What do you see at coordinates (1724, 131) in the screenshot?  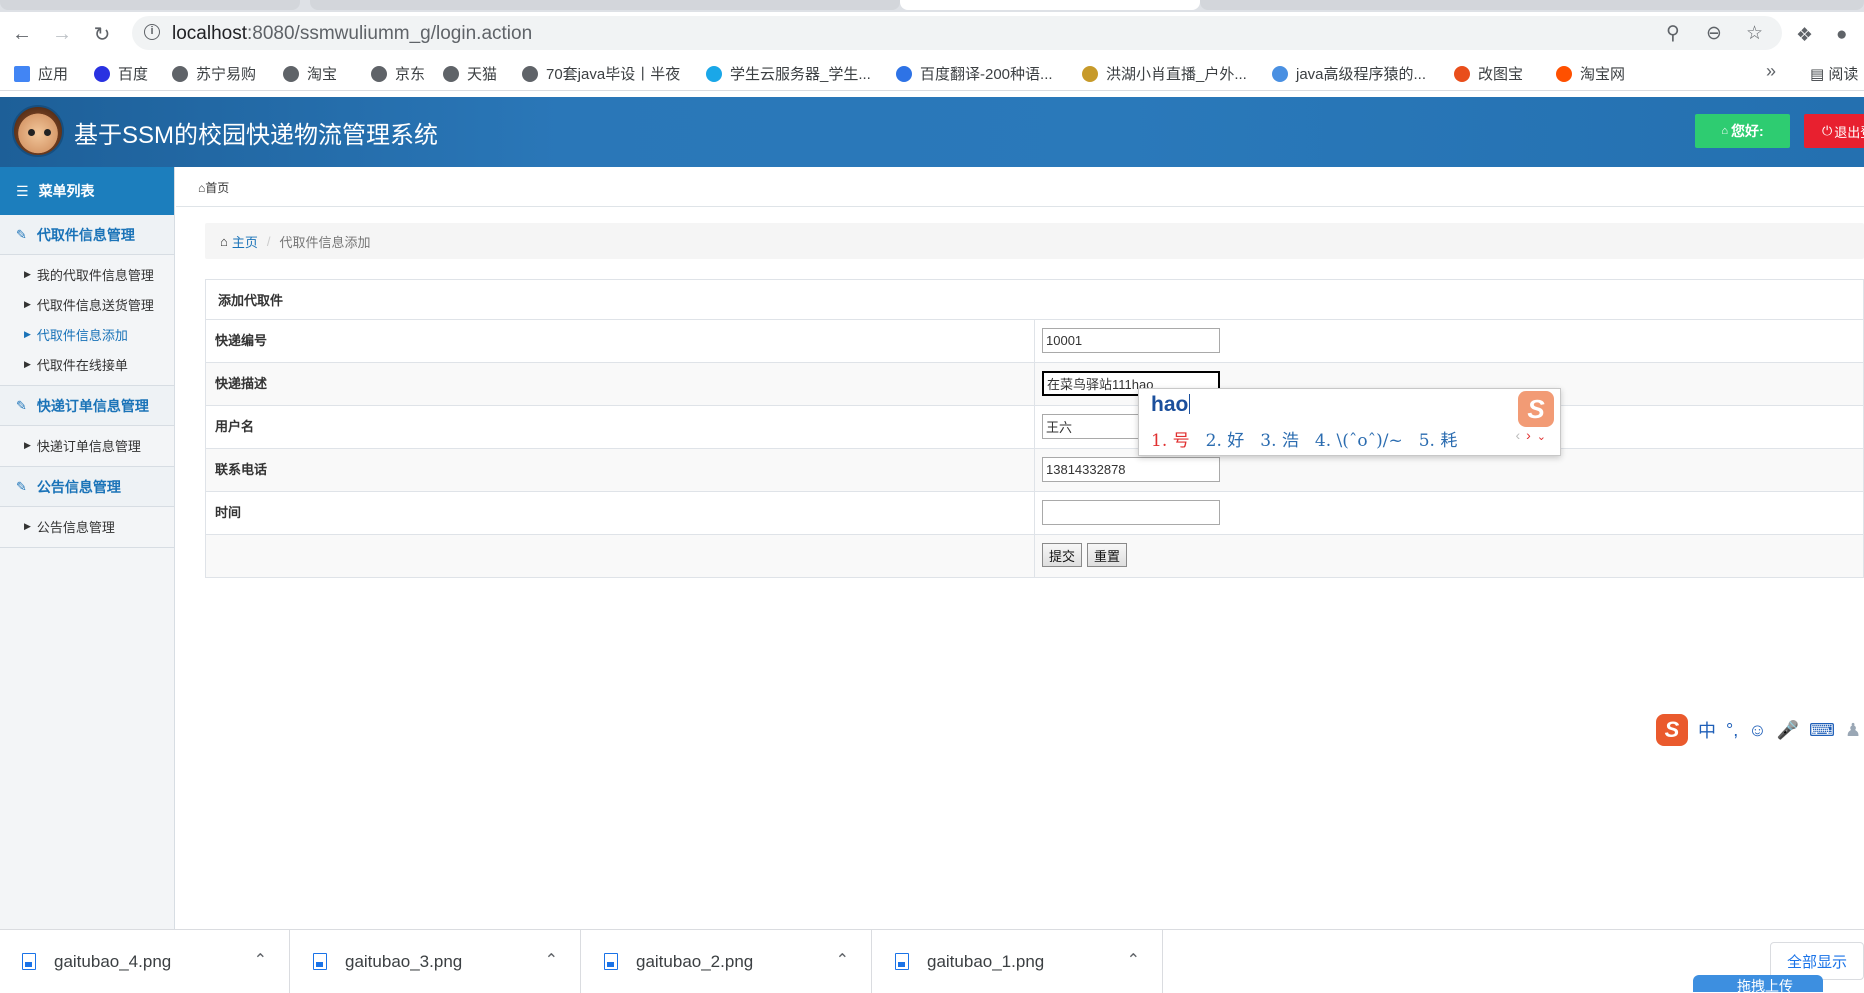 I see `home-icon: ⌂` at bounding box center [1724, 131].